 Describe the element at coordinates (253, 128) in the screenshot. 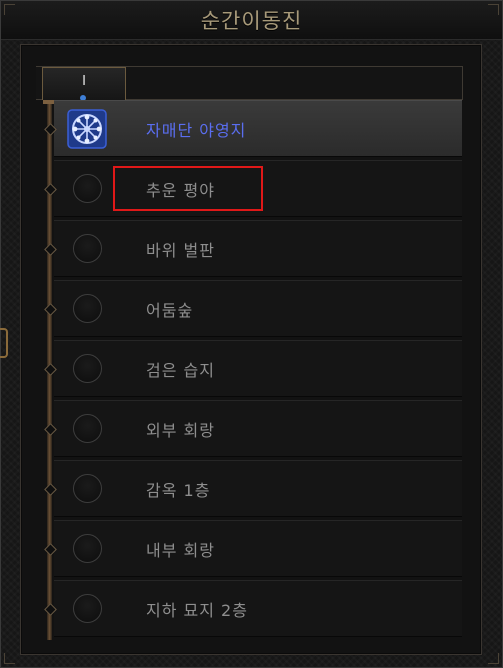

I see `waypoint-row-0: 자매단 야영지` at that location.